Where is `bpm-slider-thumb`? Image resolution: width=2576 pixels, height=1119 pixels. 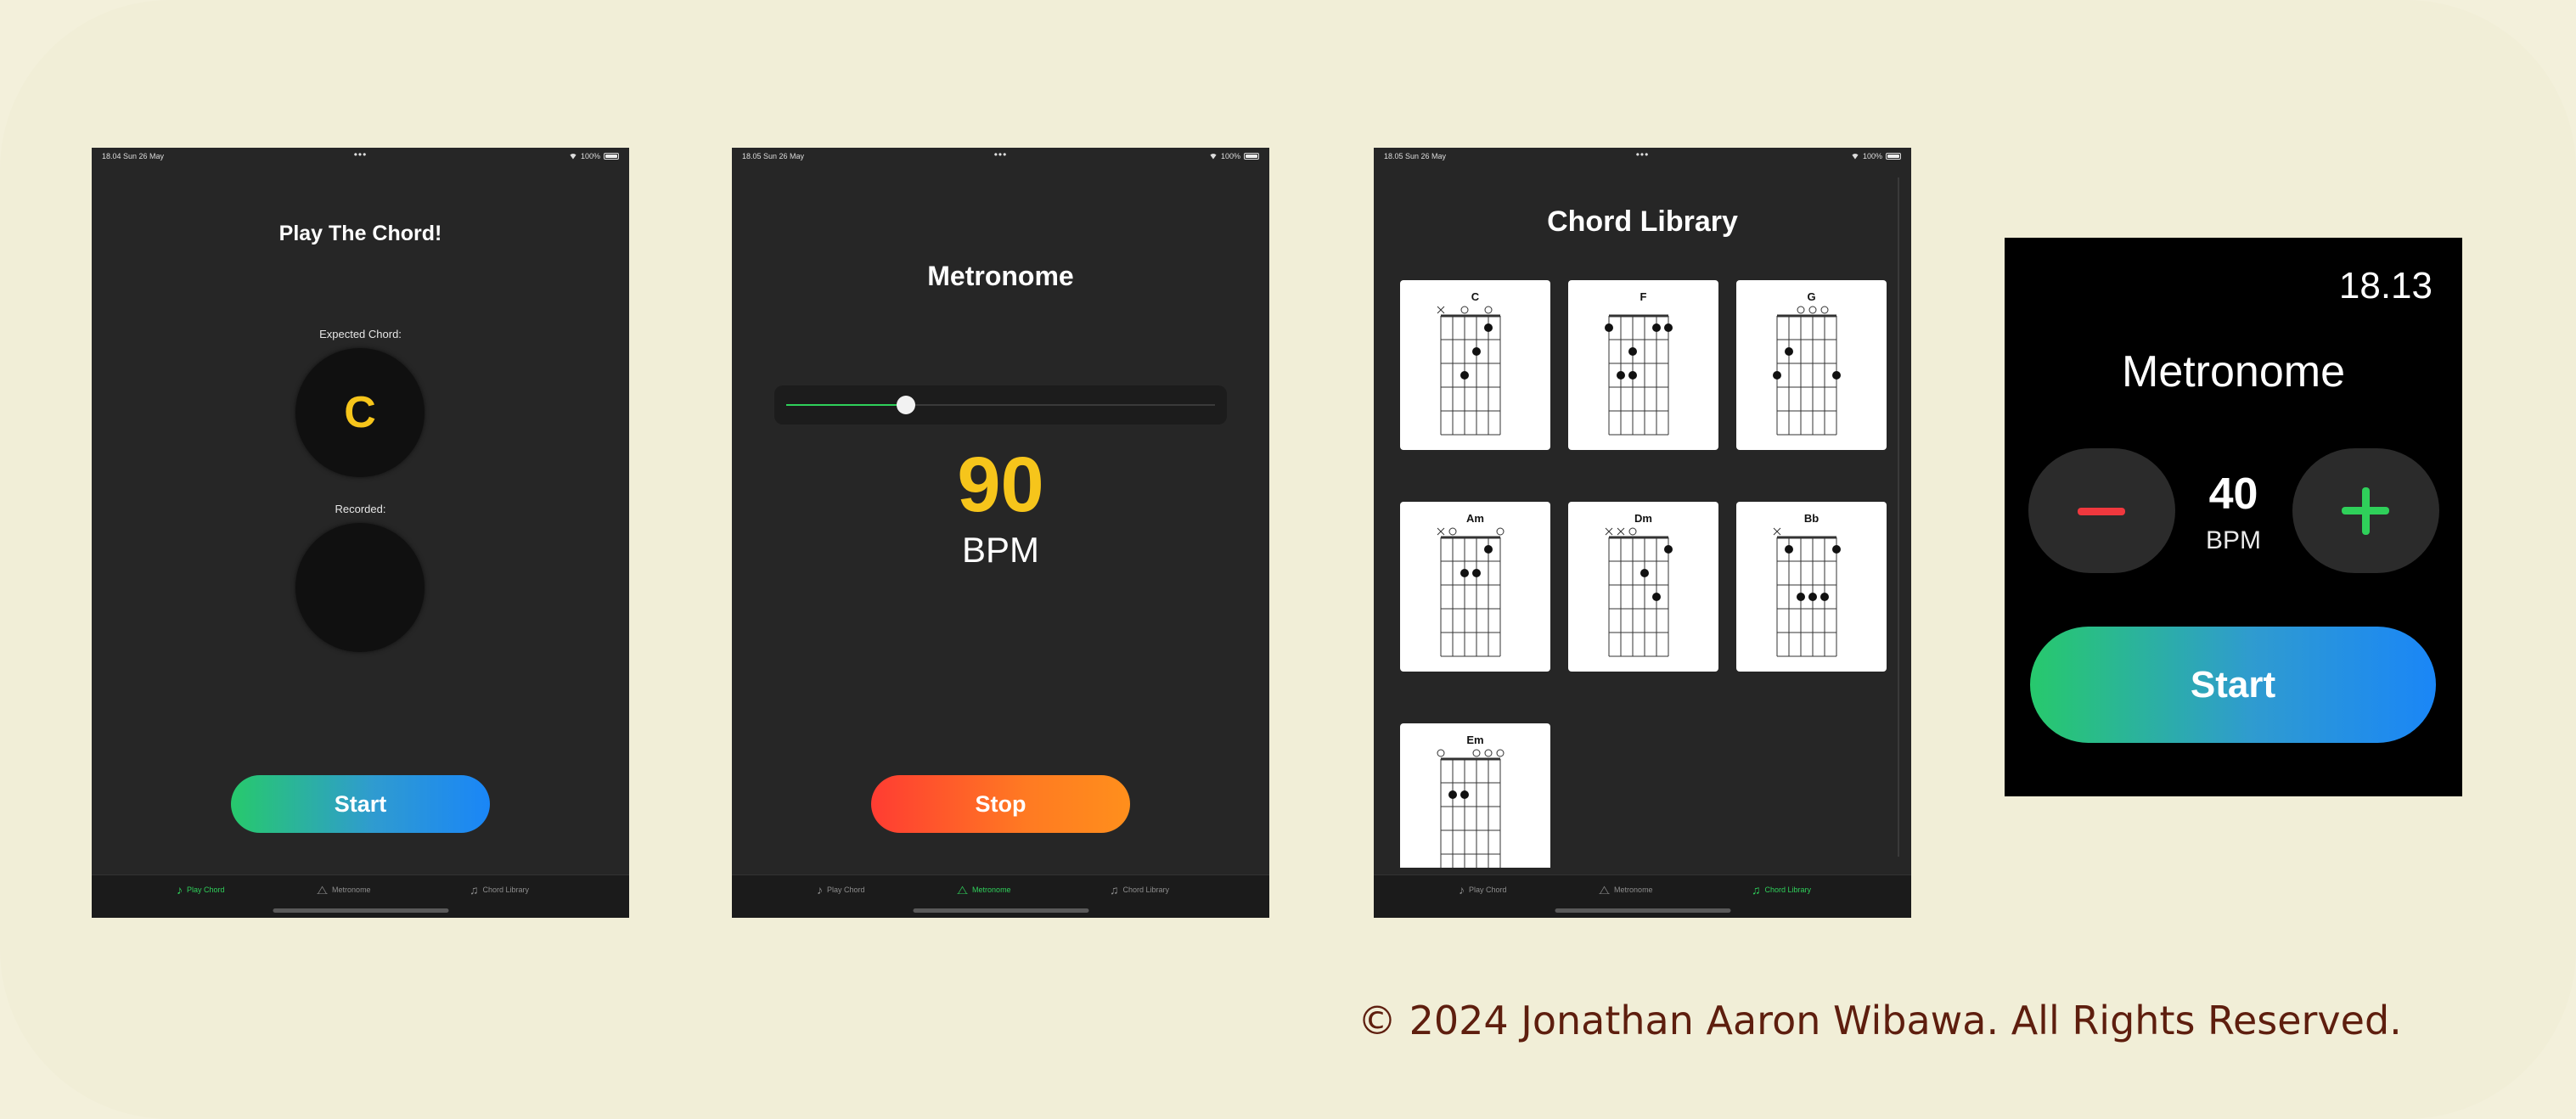 bpm-slider-thumb is located at coordinates (906, 405).